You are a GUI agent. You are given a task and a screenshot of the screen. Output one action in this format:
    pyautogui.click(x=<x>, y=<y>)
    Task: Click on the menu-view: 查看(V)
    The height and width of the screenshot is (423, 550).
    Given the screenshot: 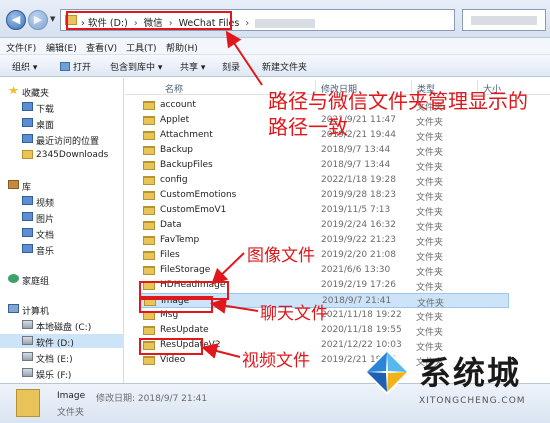 What is the action you would take?
    pyautogui.click(x=101, y=47)
    